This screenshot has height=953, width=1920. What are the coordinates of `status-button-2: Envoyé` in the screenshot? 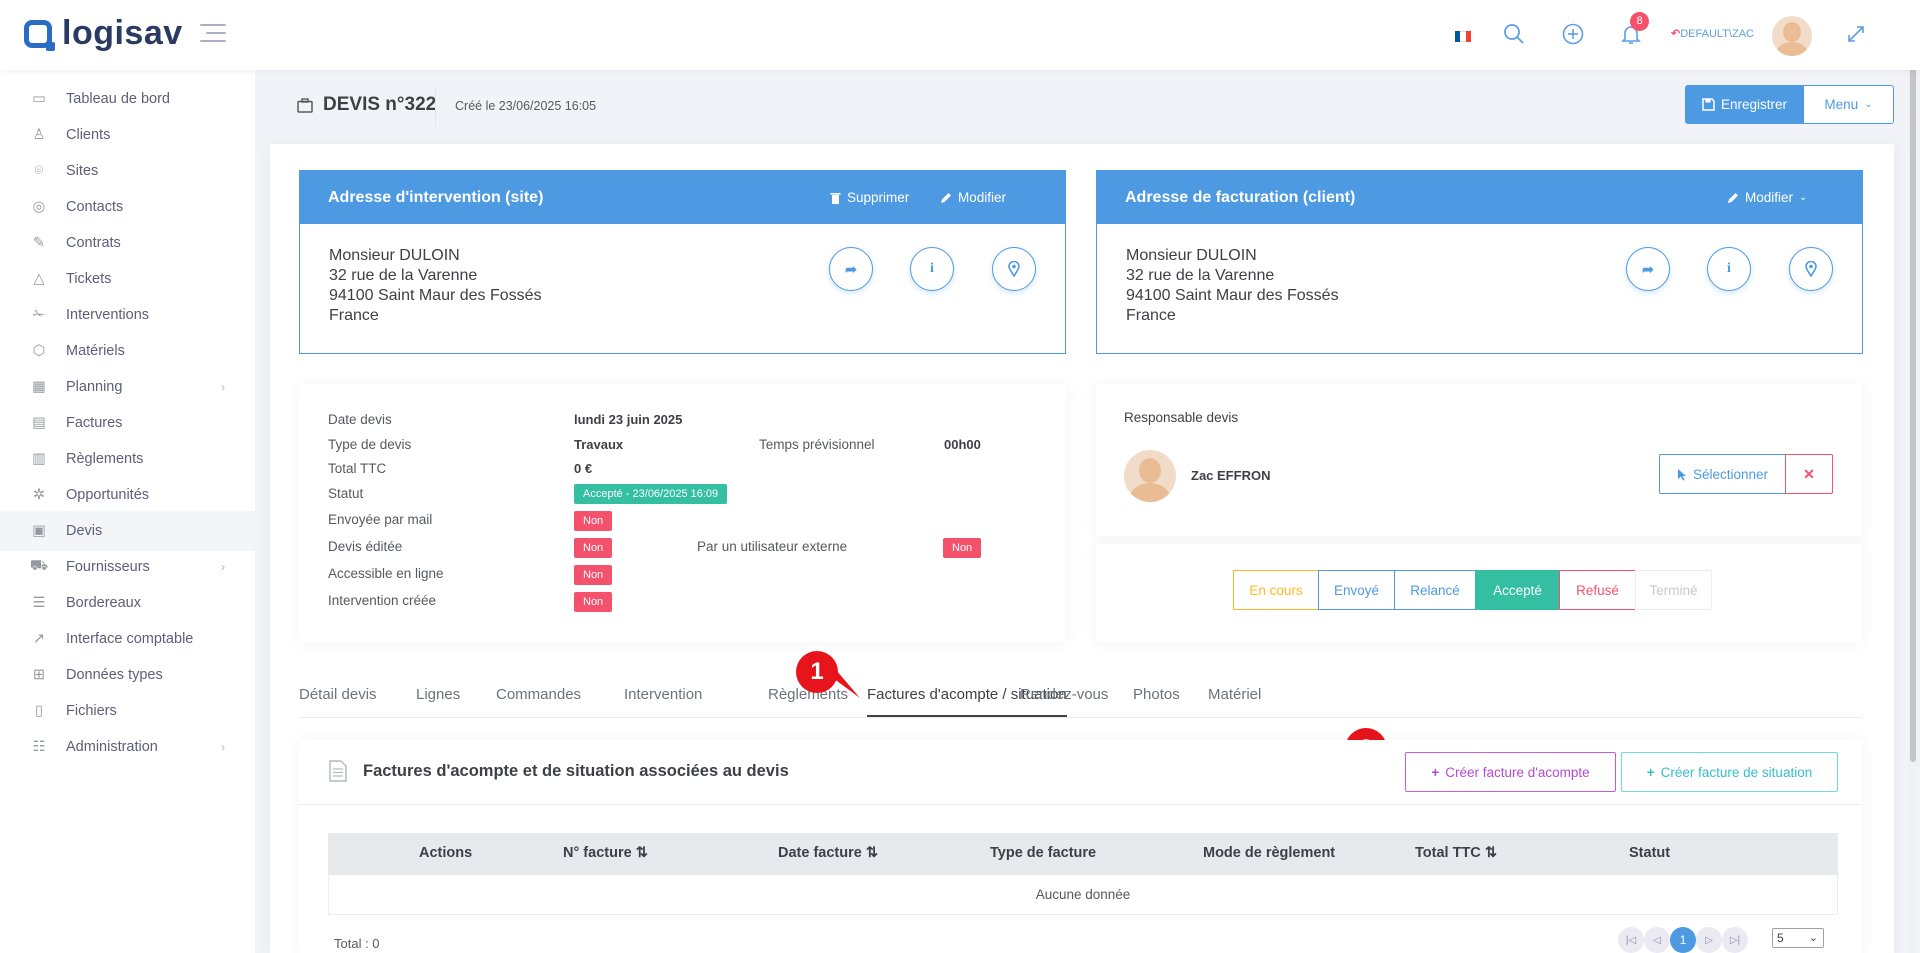 It's located at (1356, 590).